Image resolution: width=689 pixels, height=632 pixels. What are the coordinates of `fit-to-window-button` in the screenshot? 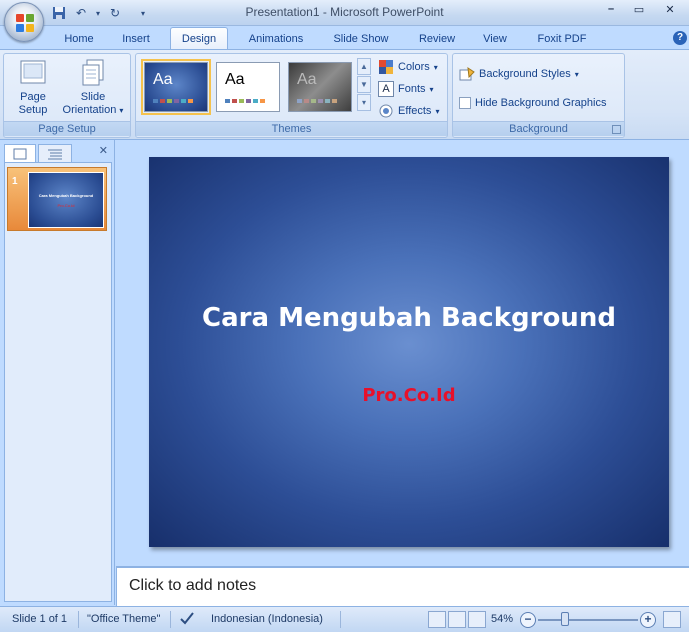 It's located at (672, 619).